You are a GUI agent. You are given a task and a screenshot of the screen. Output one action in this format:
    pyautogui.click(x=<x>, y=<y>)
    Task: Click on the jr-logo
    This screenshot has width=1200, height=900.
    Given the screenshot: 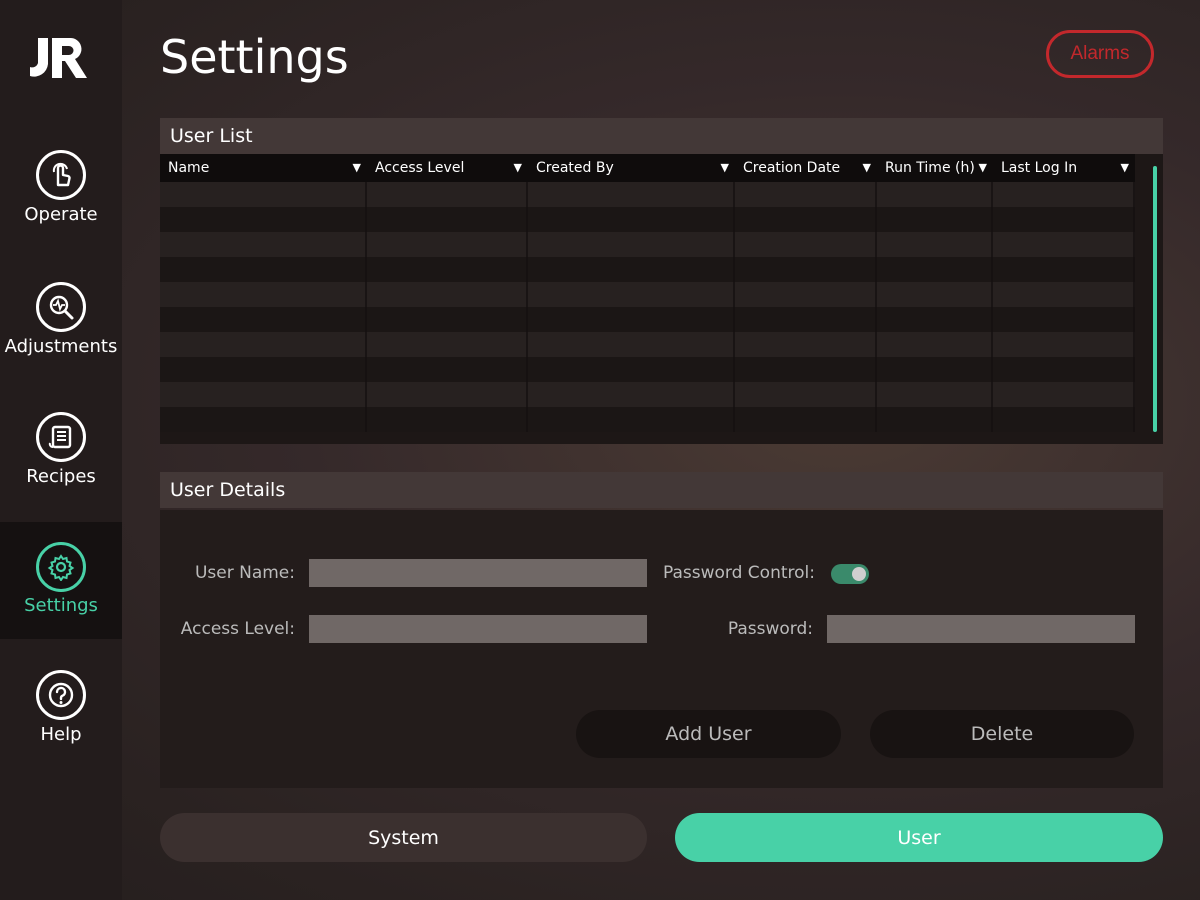 What is the action you would take?
    pyautogui.click(x=58, y=57)
    